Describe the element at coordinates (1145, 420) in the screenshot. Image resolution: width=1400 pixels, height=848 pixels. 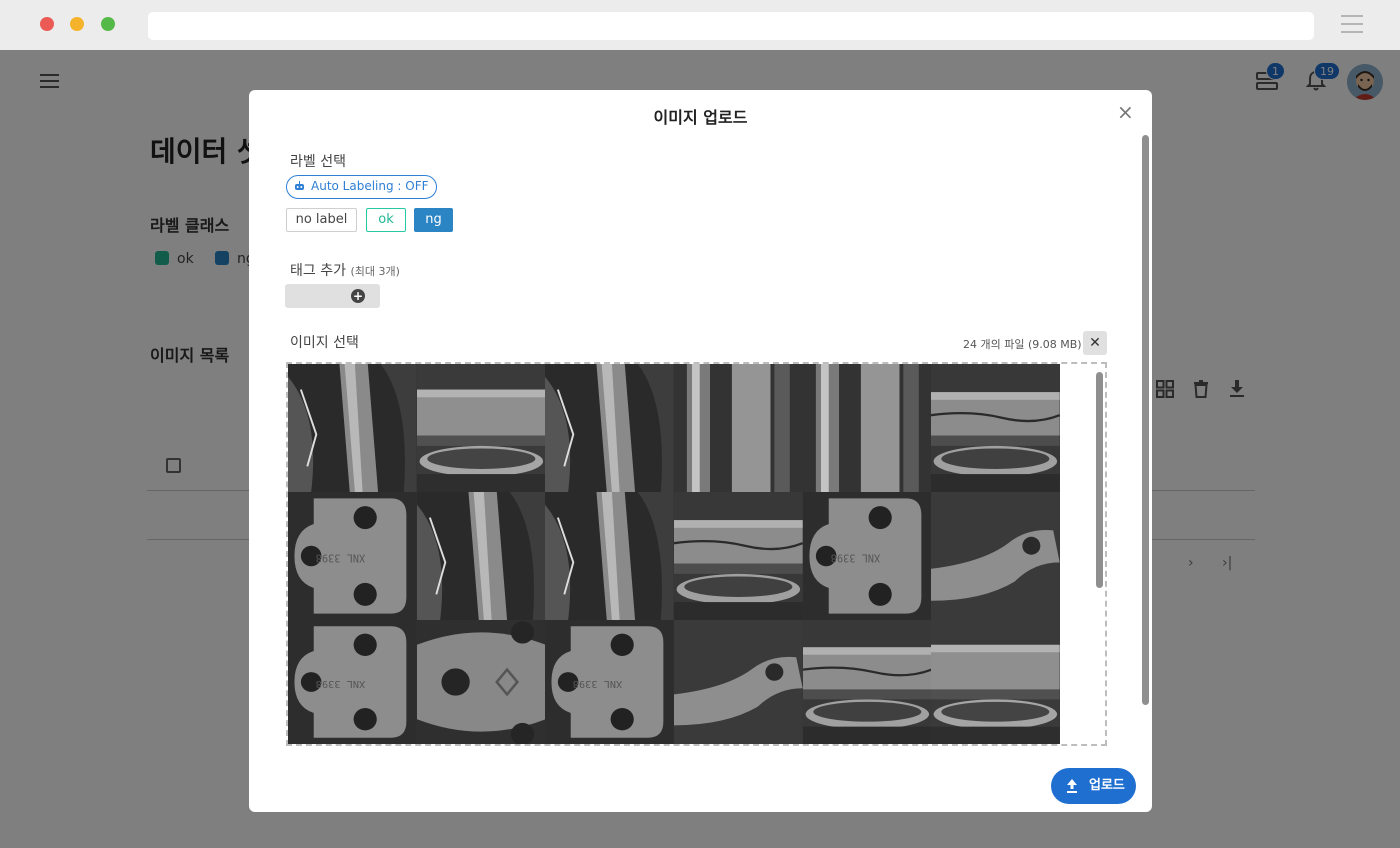
I see `modal-scrollbar` at that location.